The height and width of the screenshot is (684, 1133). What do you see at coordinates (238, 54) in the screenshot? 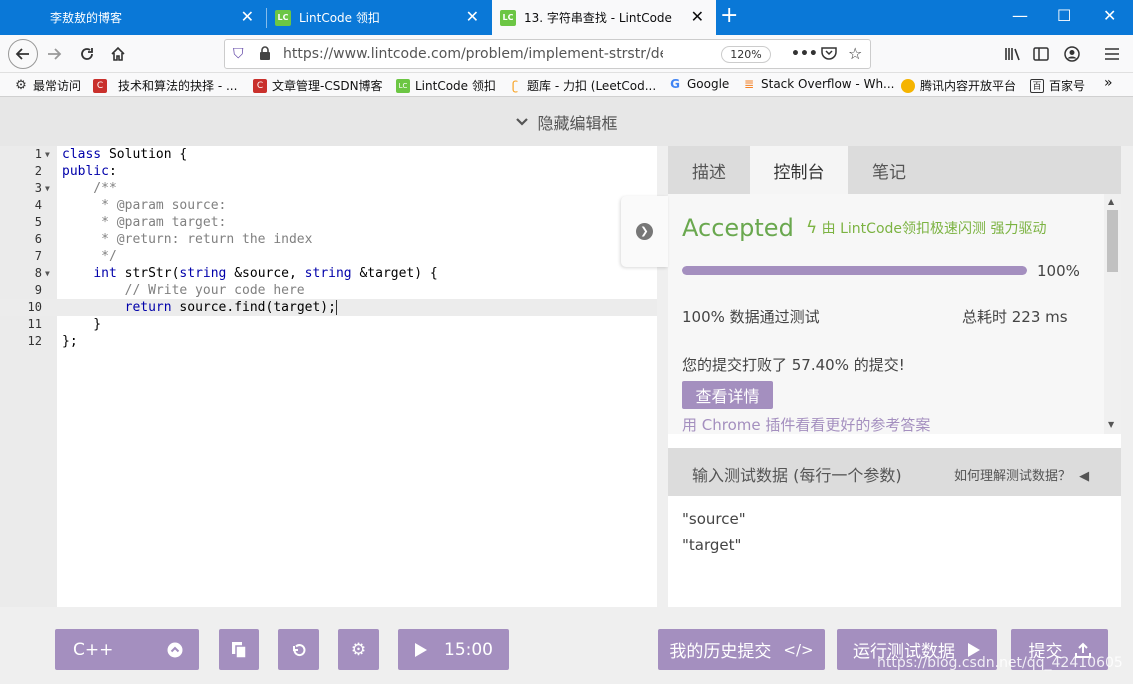
I see `tracking-shield-icon: ⛉` at bounding box center [238, 54].